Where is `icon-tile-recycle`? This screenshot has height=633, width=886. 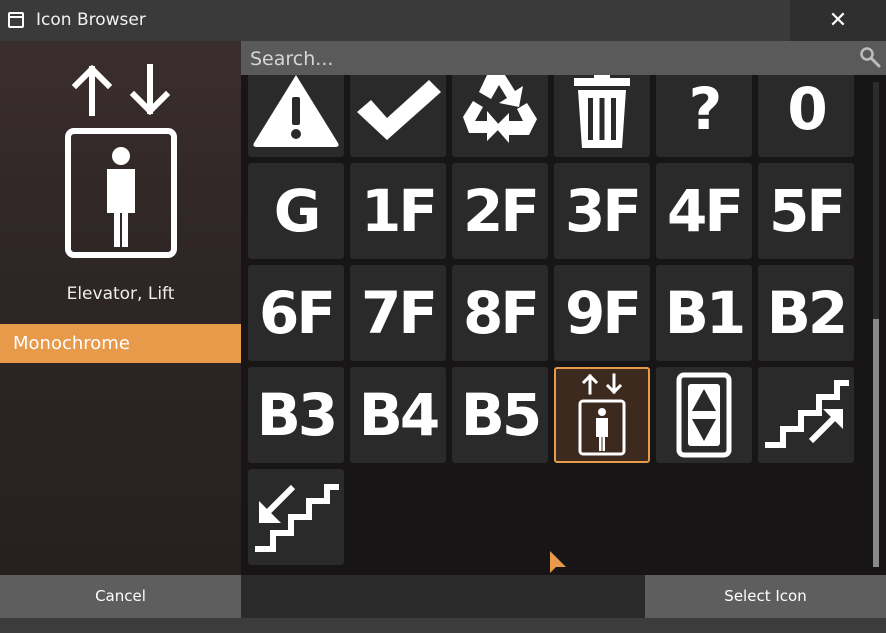 icon-tile-recycle is located at coordinates (500, 116).